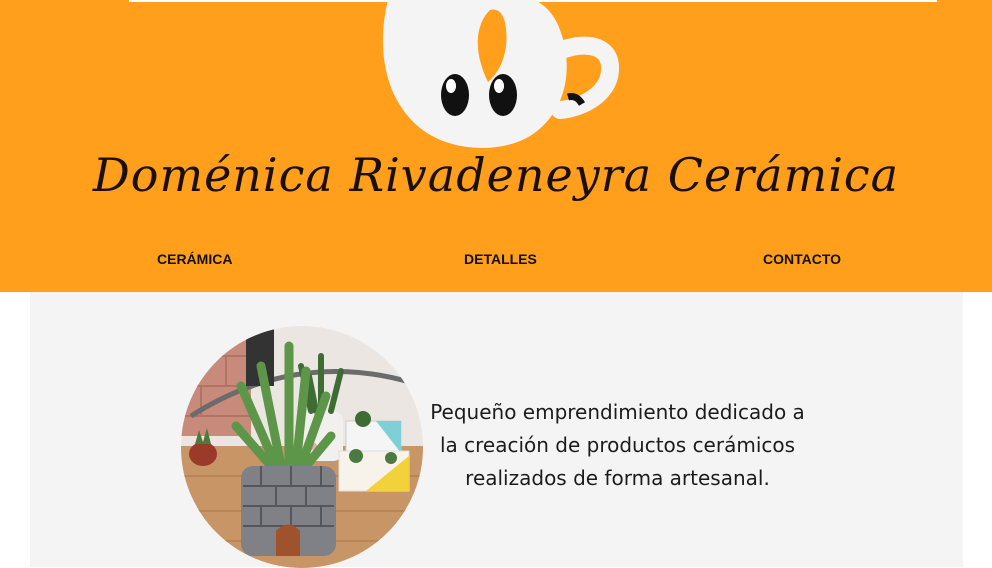  Describe the element at coordinates (495, 80) in the screenshot. I see `mug-cat-logo-icon` at that location.